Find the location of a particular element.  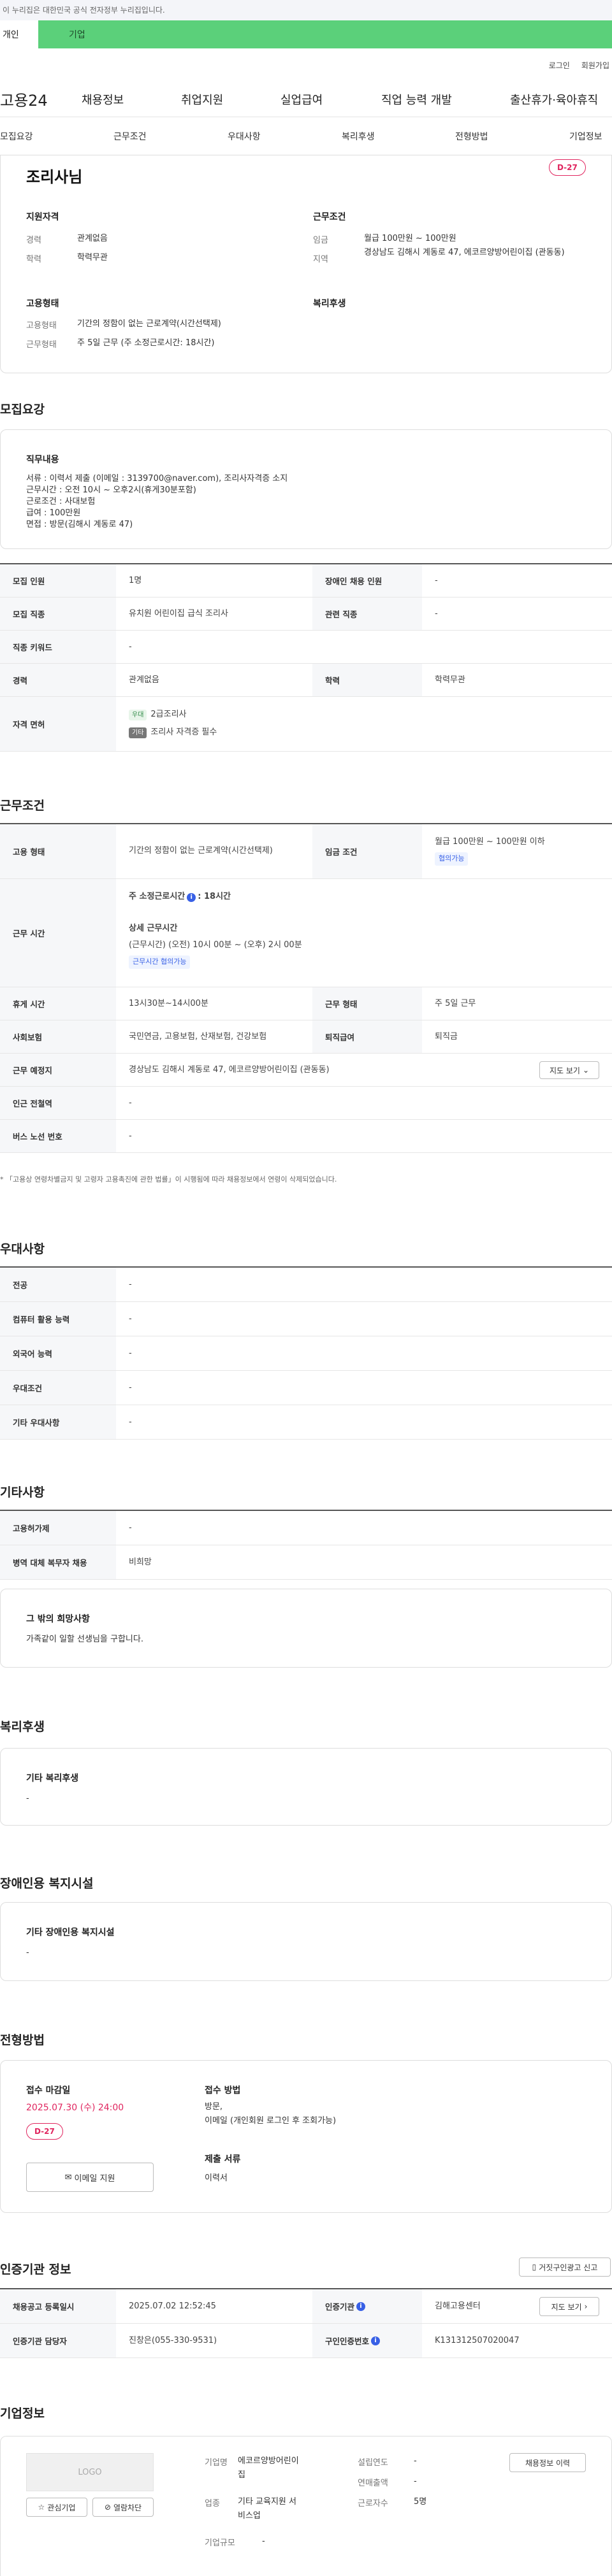

row-label: 구인인증번호 is located at coordinates (347, 2341).